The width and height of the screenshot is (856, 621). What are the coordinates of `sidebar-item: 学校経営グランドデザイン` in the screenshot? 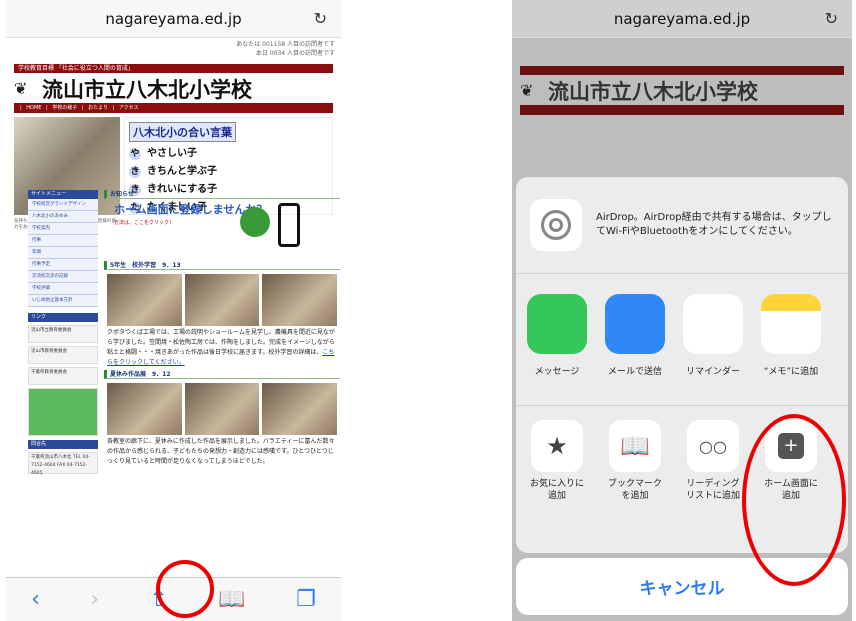 It's located at (63, 205).